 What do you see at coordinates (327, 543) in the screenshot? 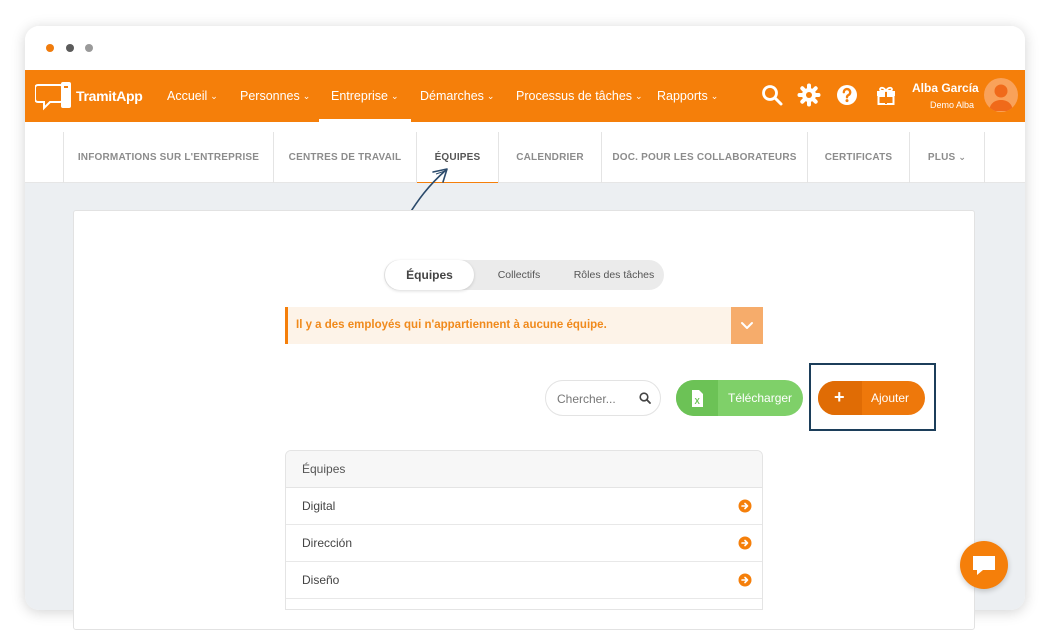
I see `row-label: Dirección` at bounding box center [327, 543].